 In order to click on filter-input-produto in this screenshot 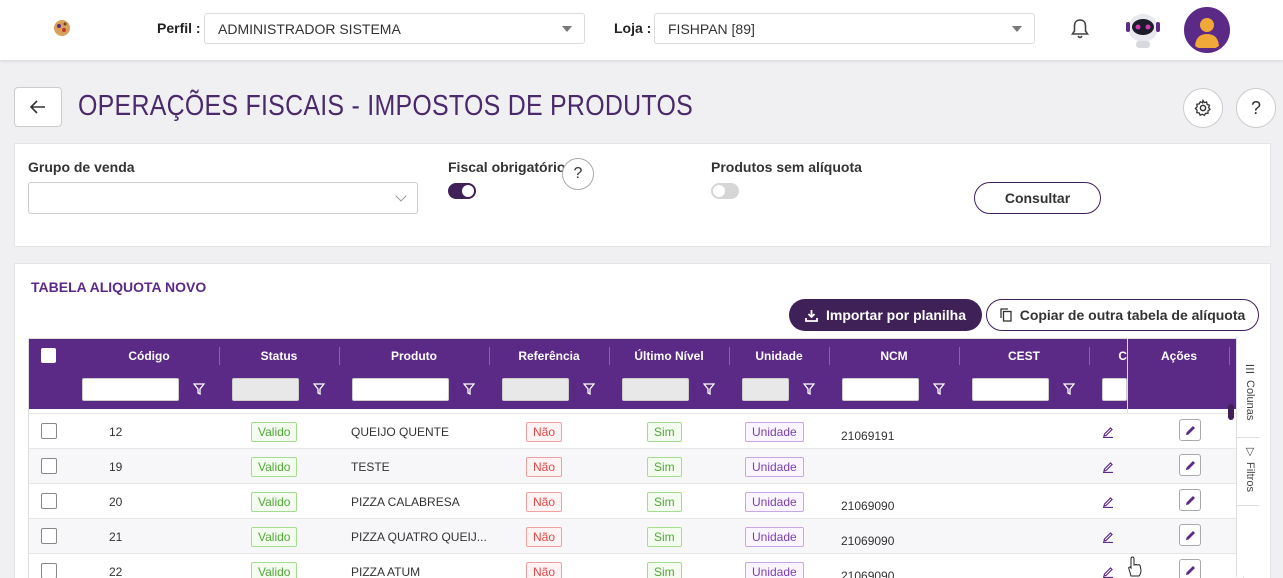, I will do `click(400, 389)`.